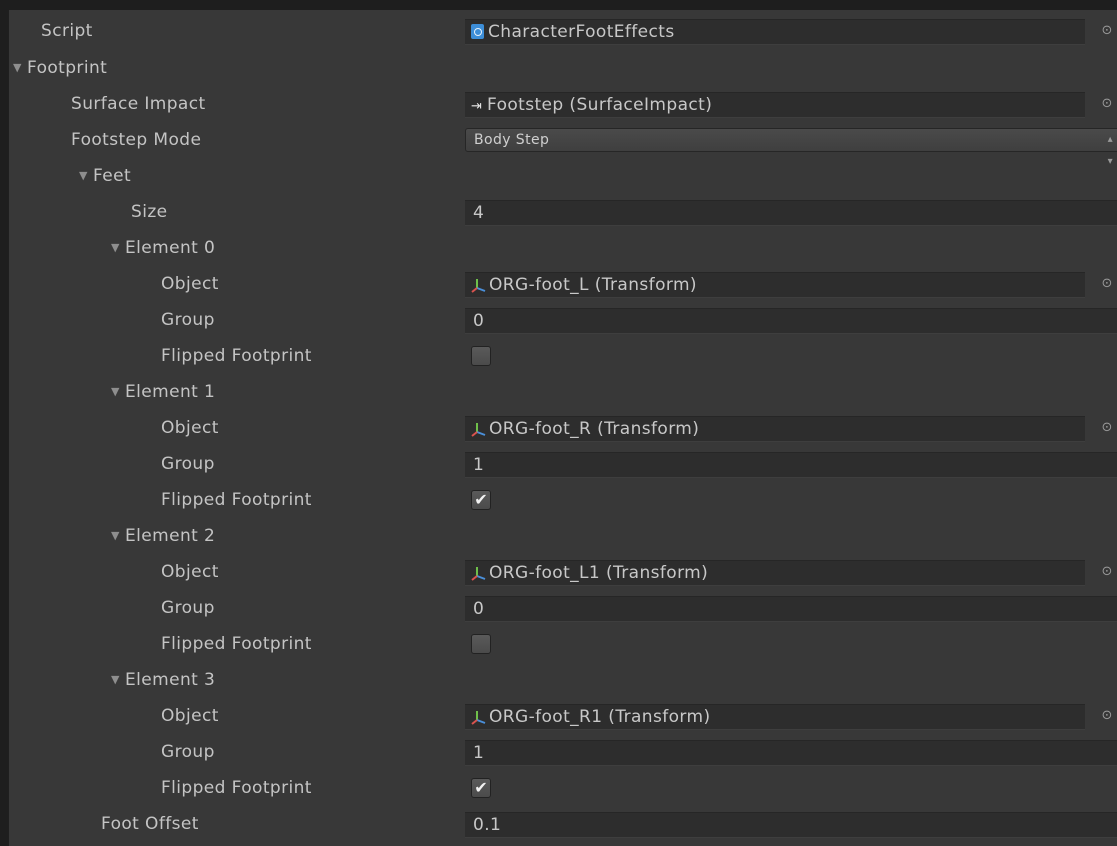  What do you see at coordinates (4, 423) in the screenshot?
I see `window-left-strip` at bounding box center [4, 423].